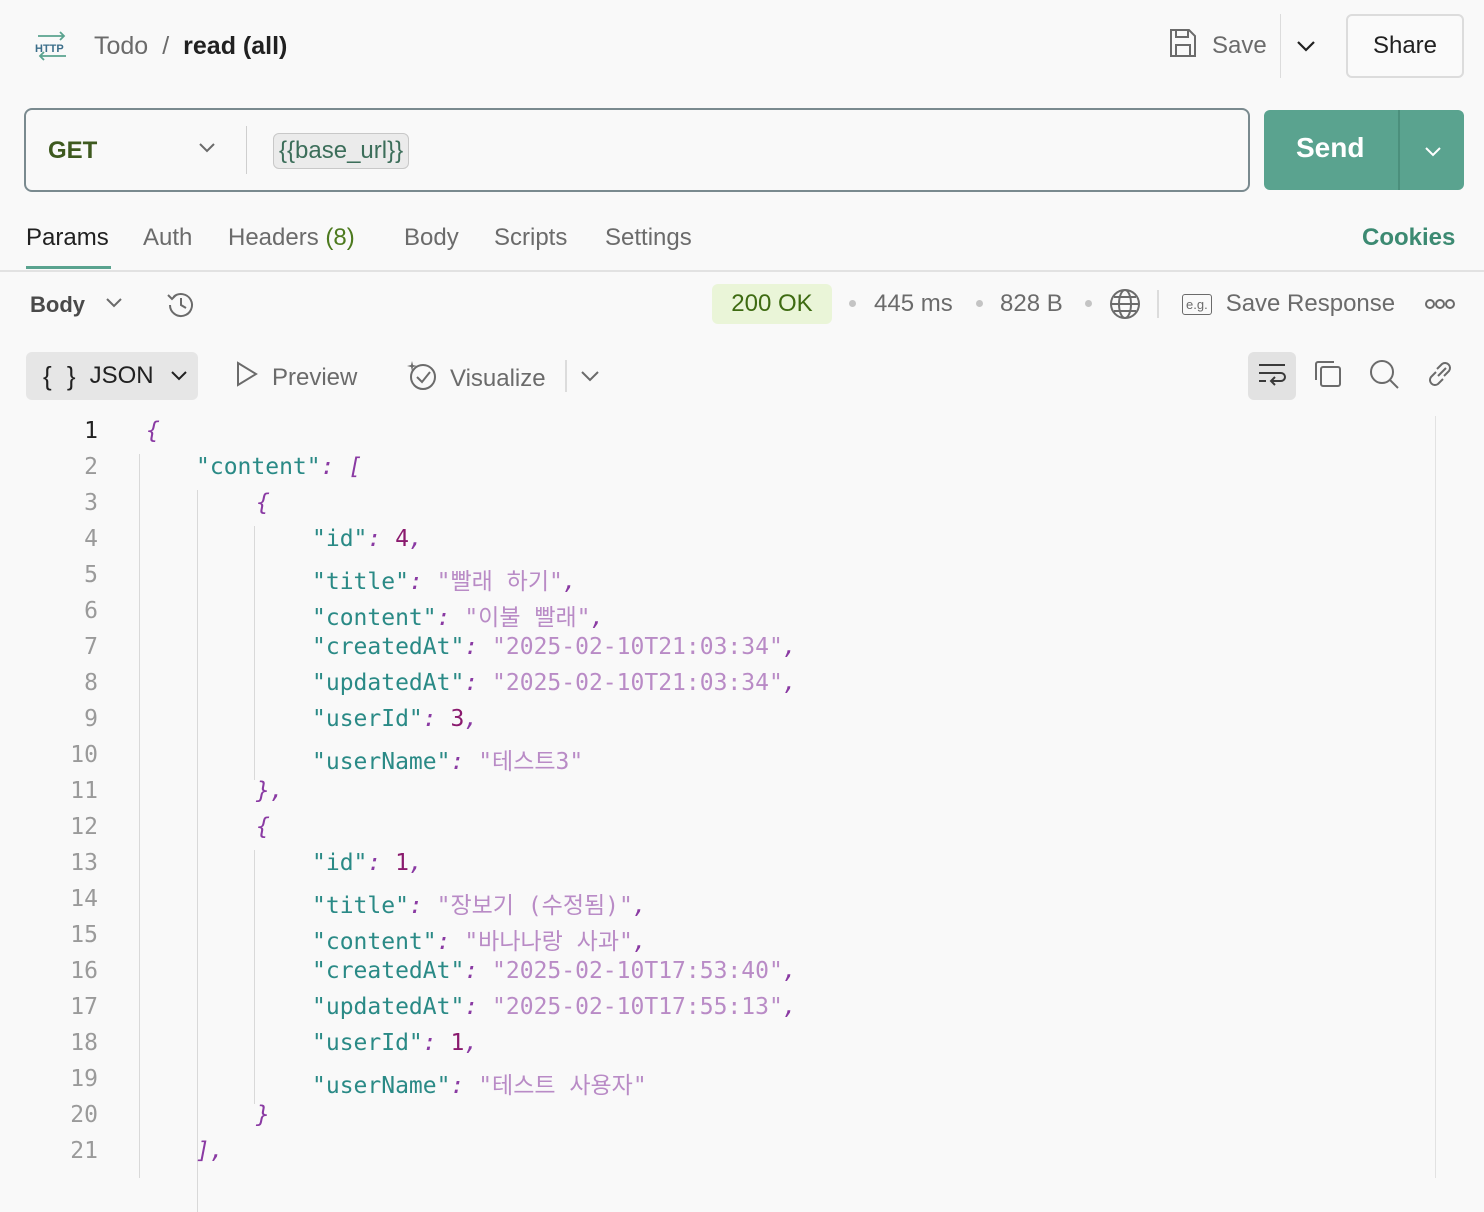 The image size is (1484, 1212). I want to click on send-options-chevron-icon, so click(1433, 154).